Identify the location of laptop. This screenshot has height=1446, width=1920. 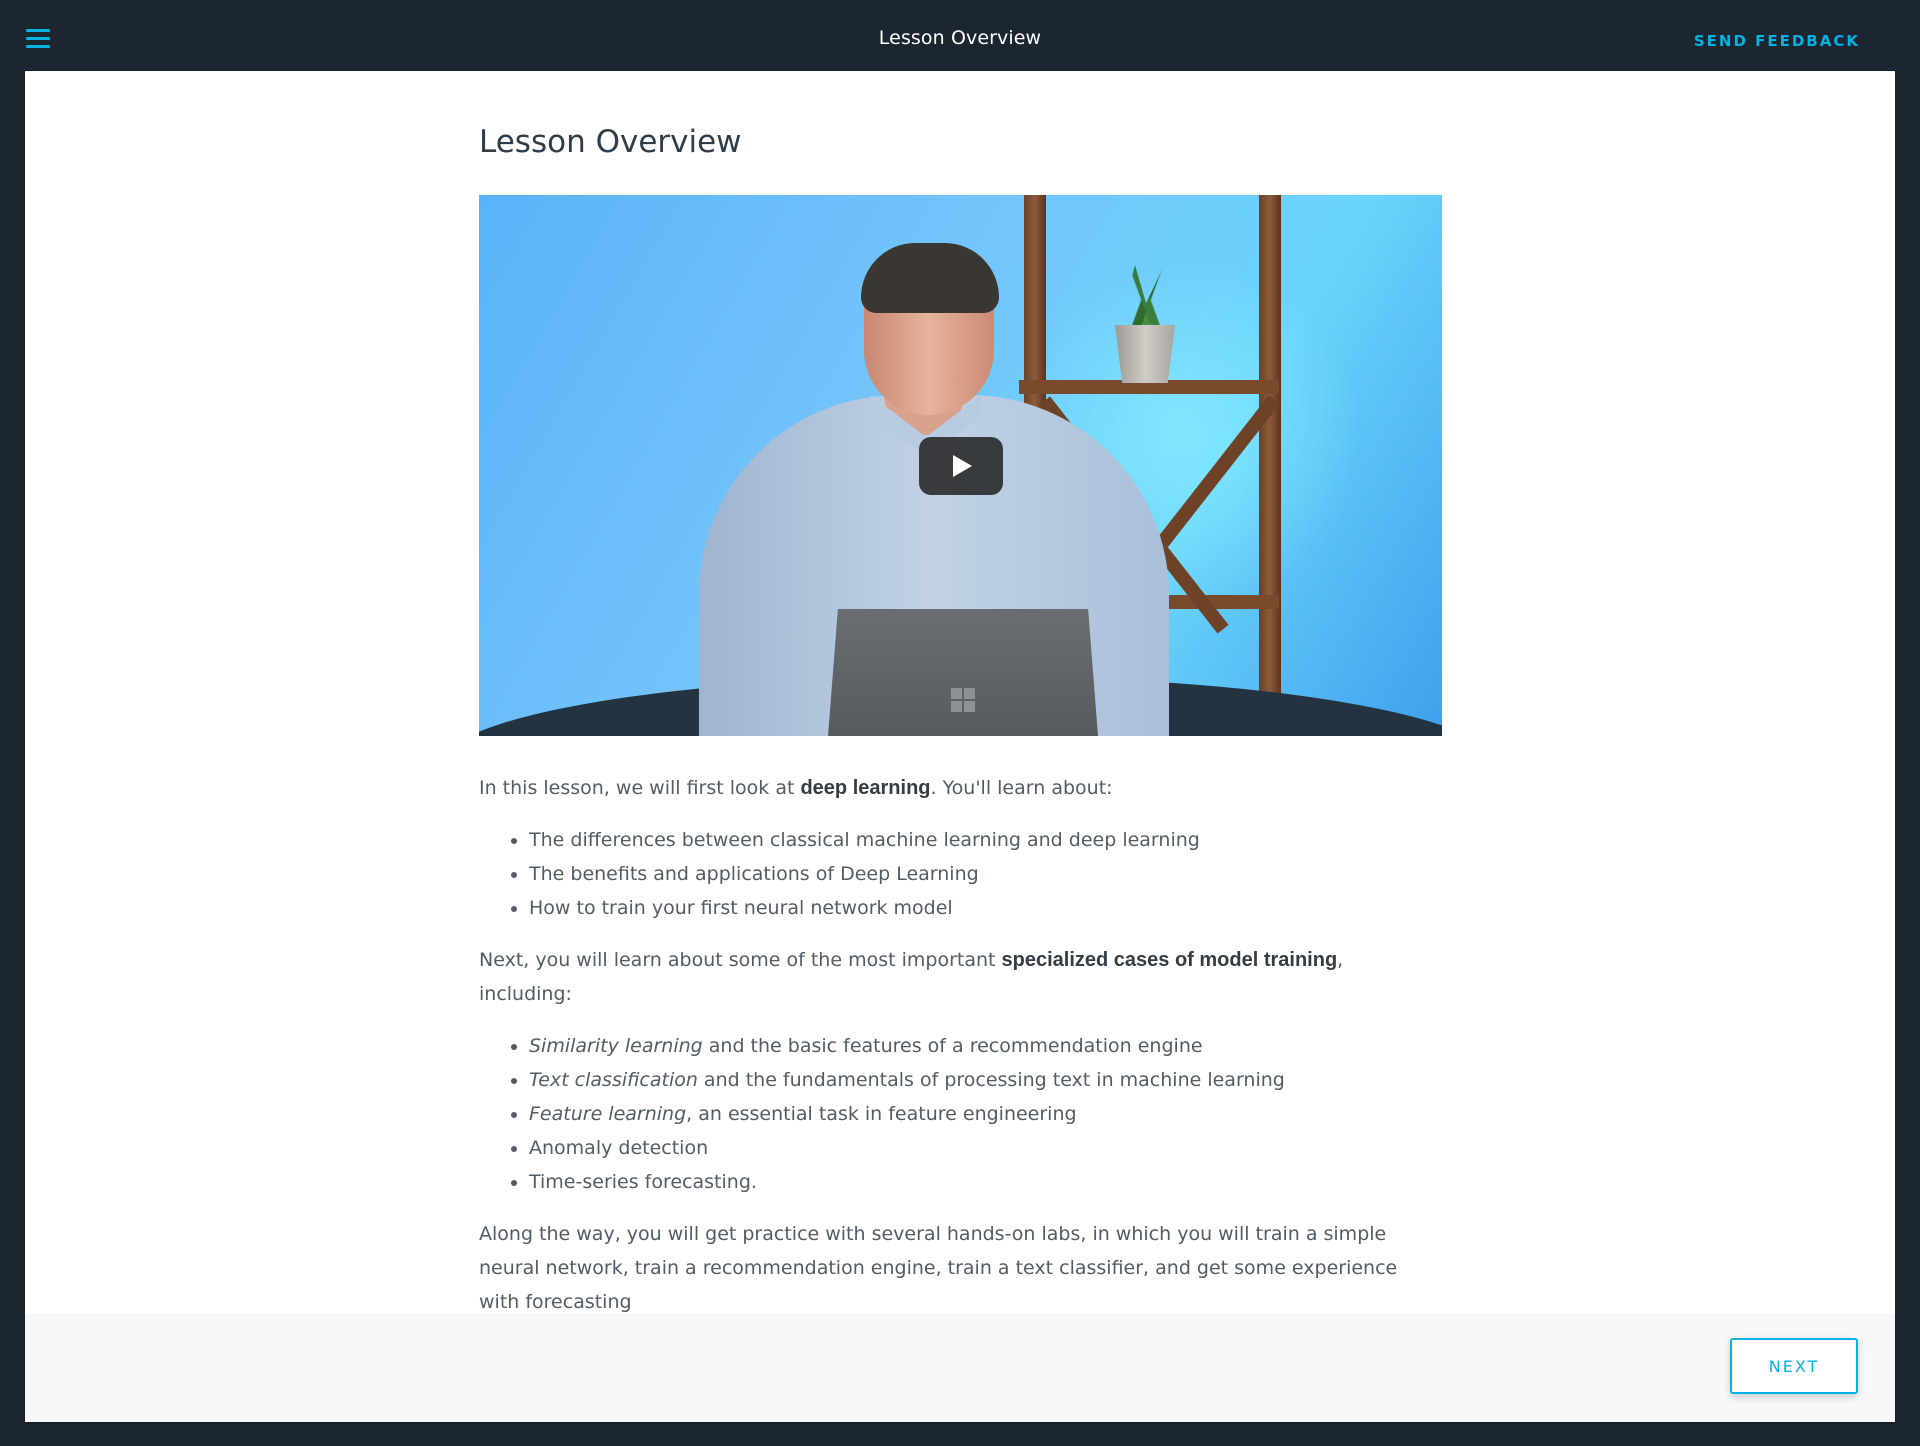
(963, 672).